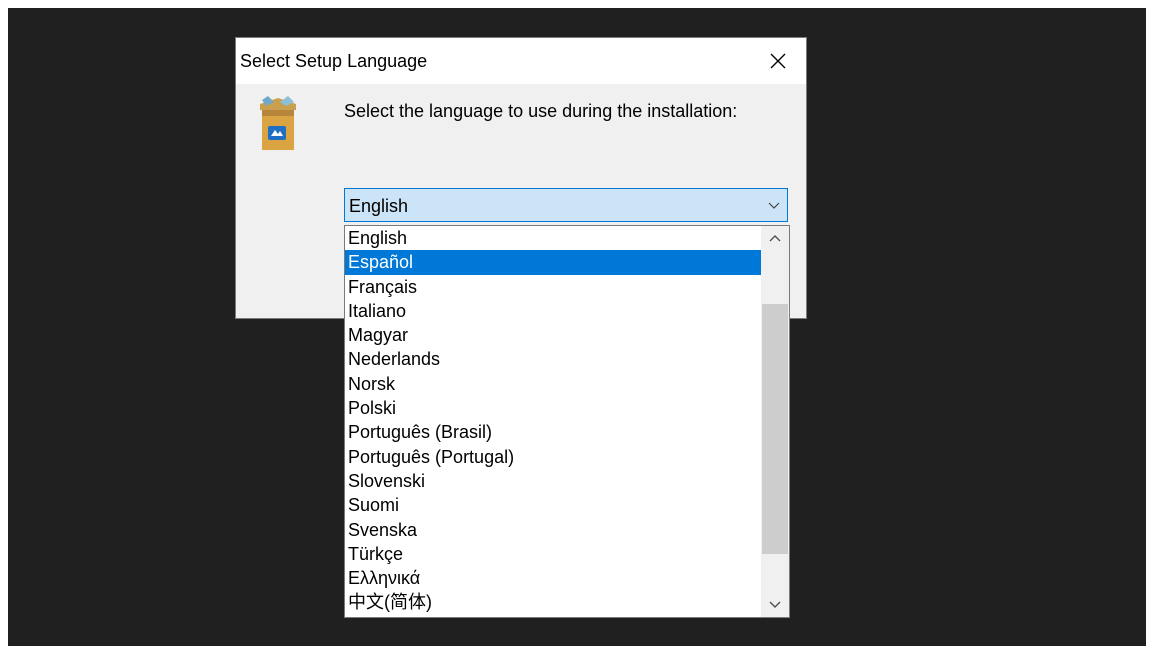  What do you see at coordinates (553, 408) in the screenshot?
I see `language-option: Polski` at bounding box center [553, 408].